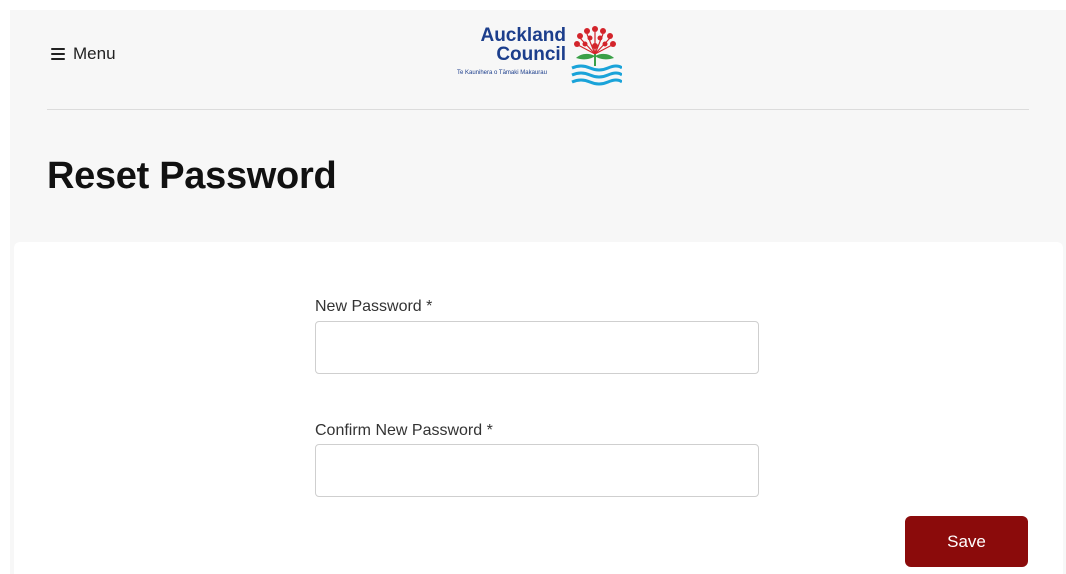  I want to click on menu-button: Menu, so click(83, 54).